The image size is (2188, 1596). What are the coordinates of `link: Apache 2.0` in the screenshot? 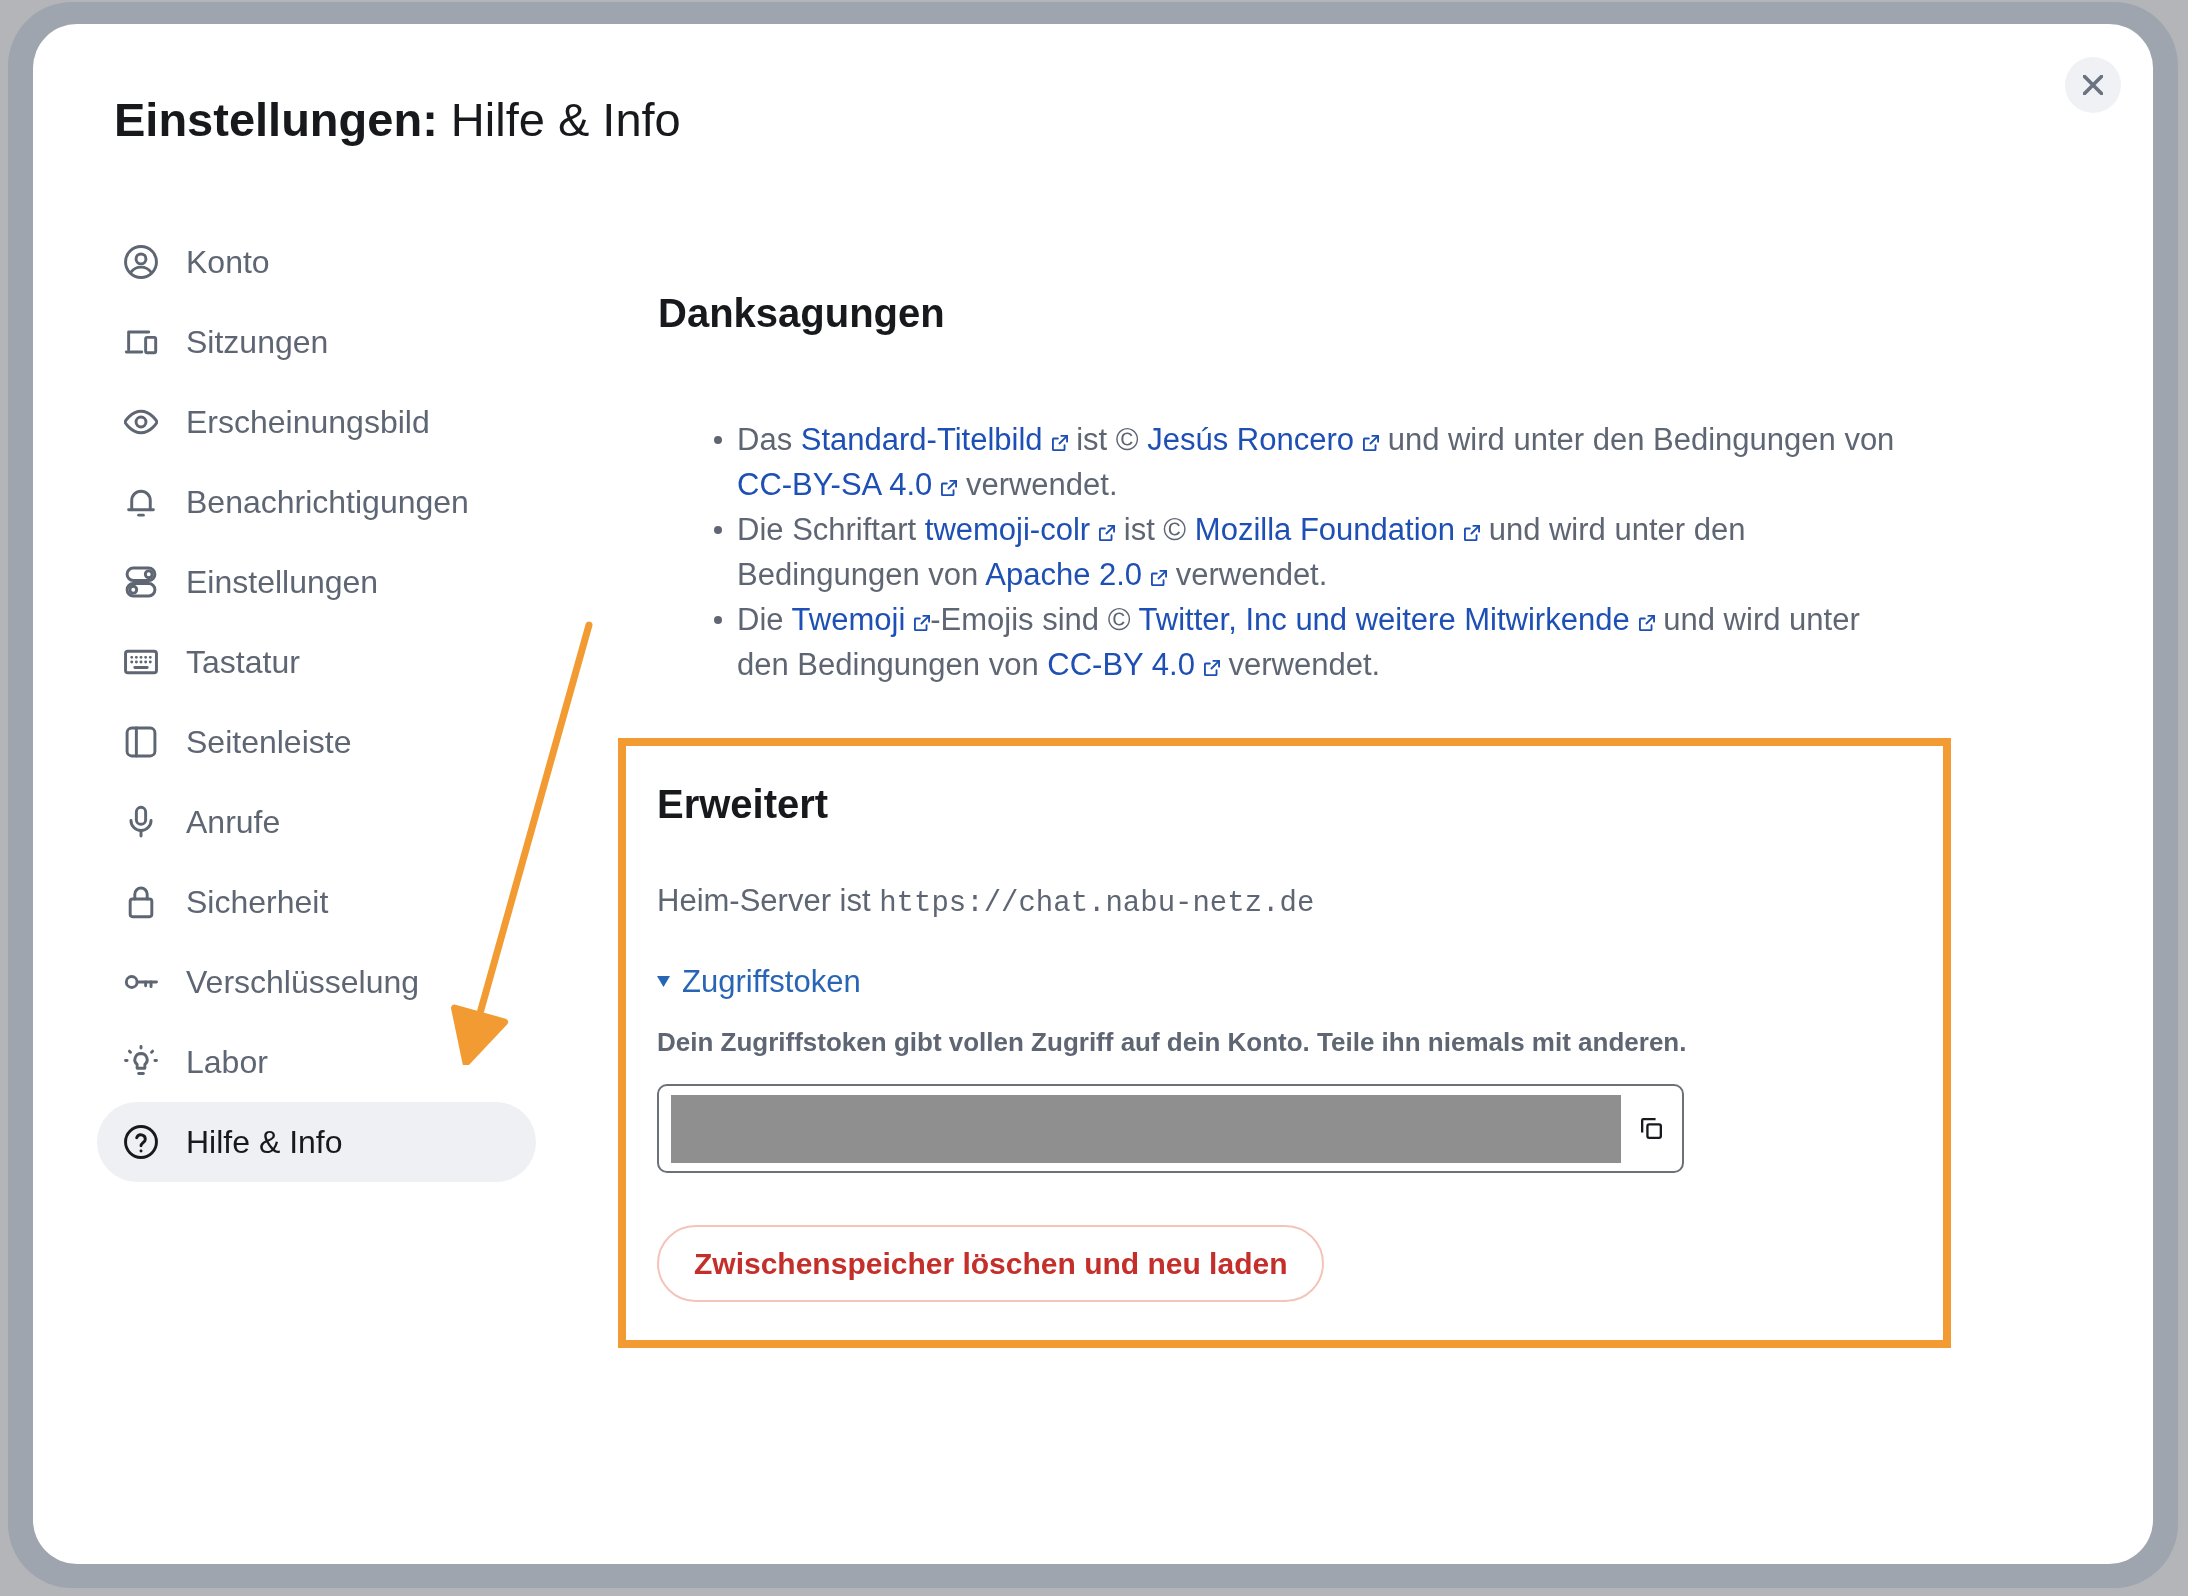 It's located at (1076, 574).